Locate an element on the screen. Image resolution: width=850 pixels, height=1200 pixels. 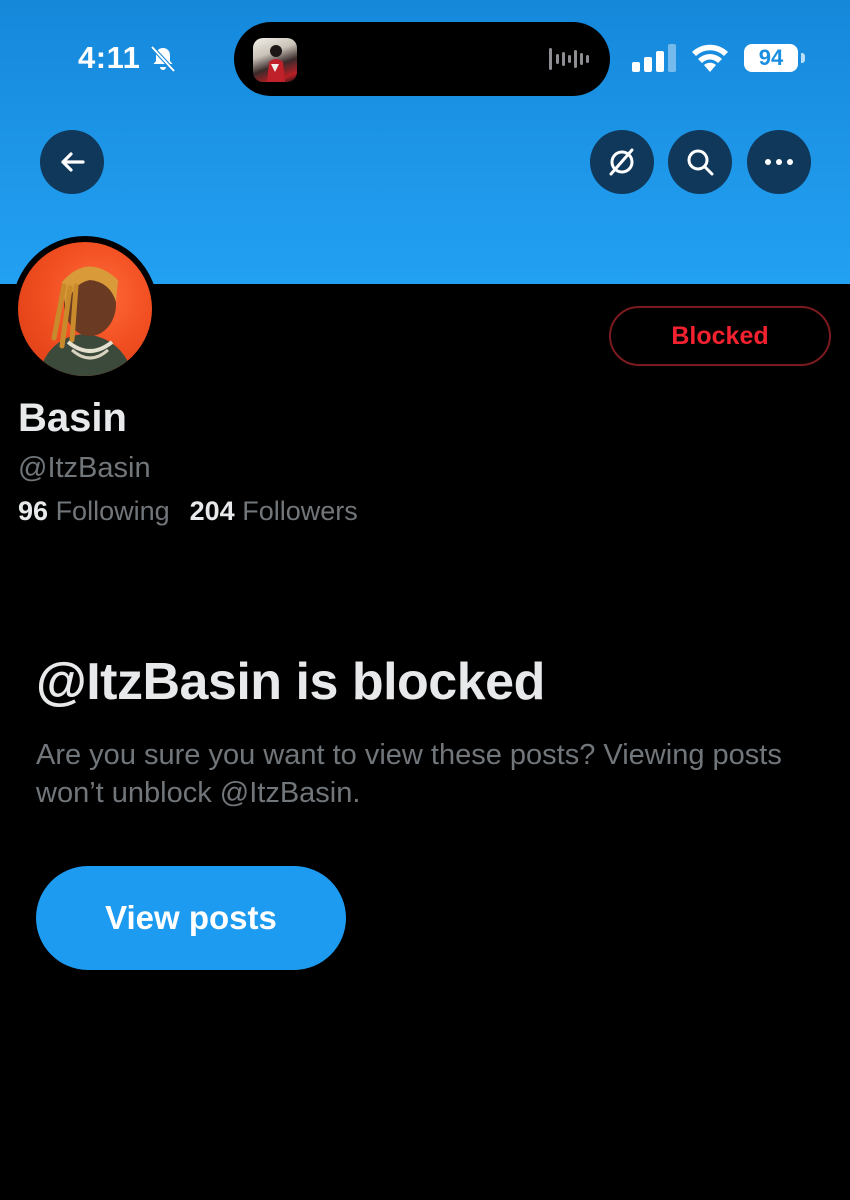
silent-bell-icon is located at coordinates (163, 59).